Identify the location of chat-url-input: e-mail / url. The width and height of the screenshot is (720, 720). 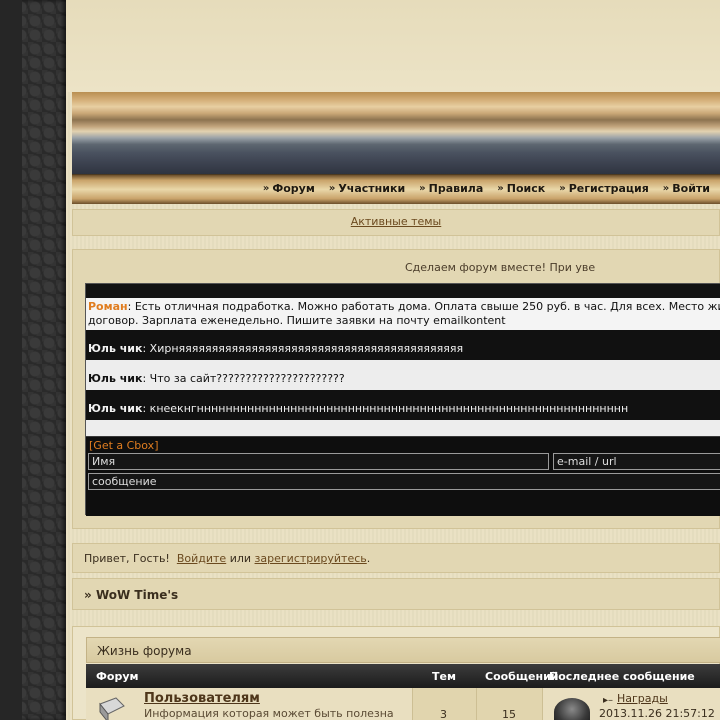
(636, 461).